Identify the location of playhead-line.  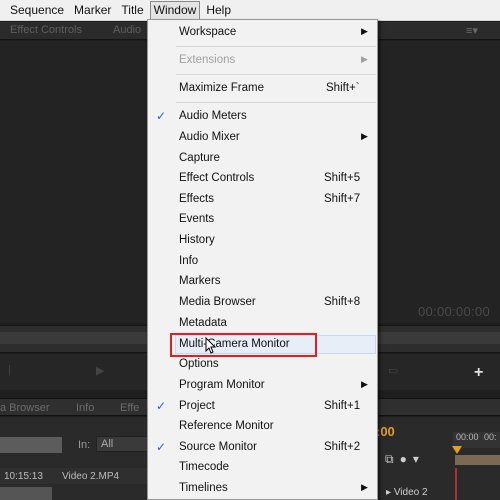
(456, 484).